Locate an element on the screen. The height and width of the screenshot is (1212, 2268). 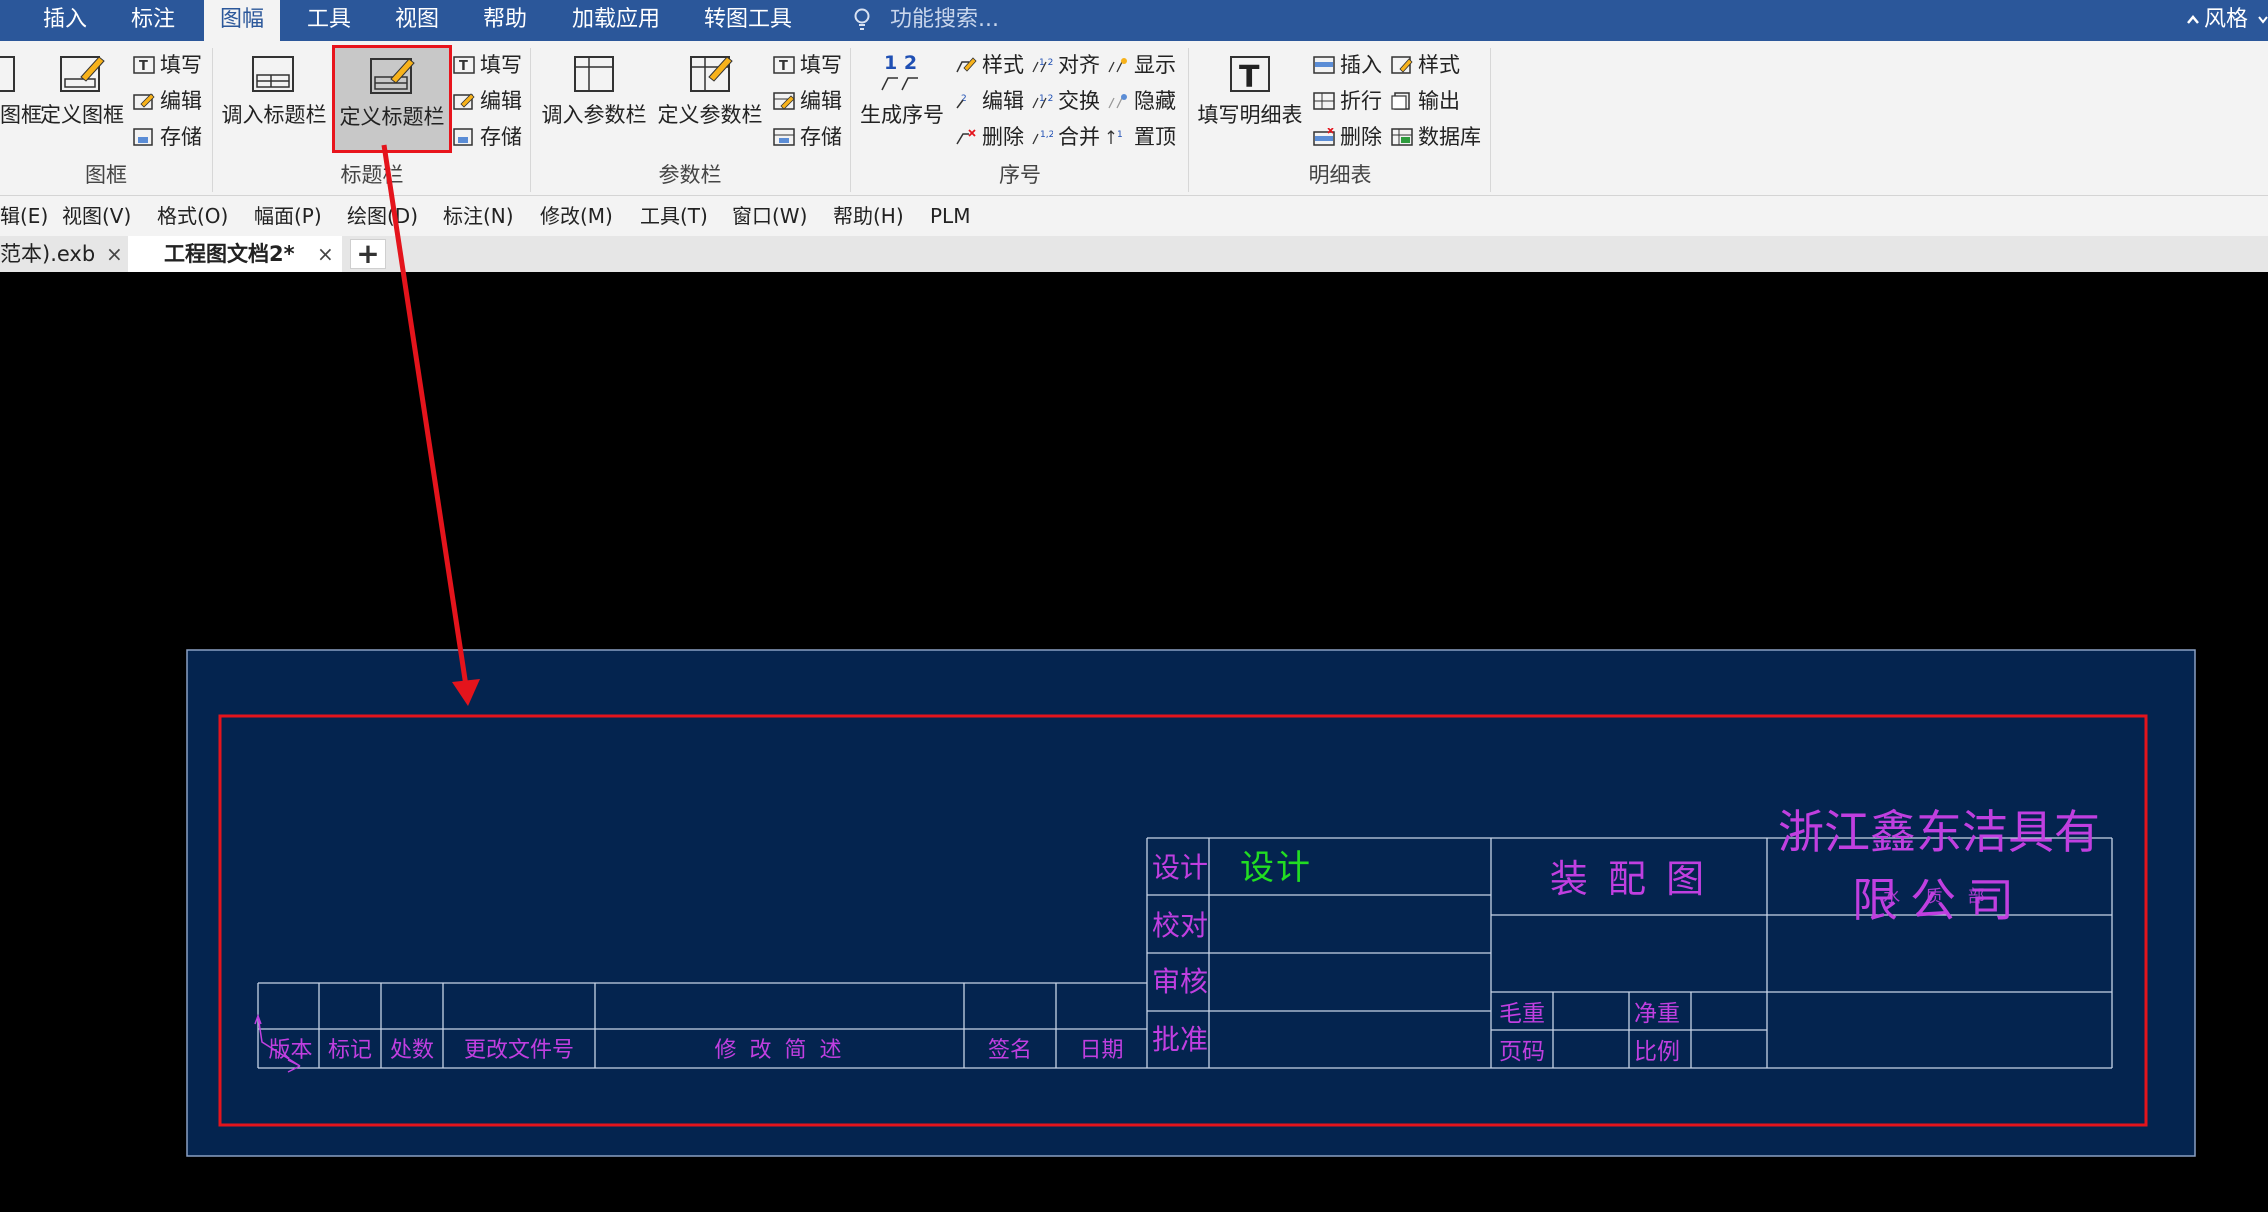
group-label-bom: 明细表 is located at coordinates (1340, 175).